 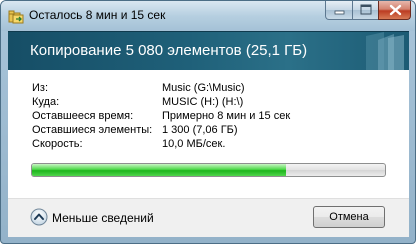 What do you see at coordinates (200, 130) in the screenshot?
I see `items-remaining-value: 1 300 (7,06 ГБ)` at bounding box center [200, 130].